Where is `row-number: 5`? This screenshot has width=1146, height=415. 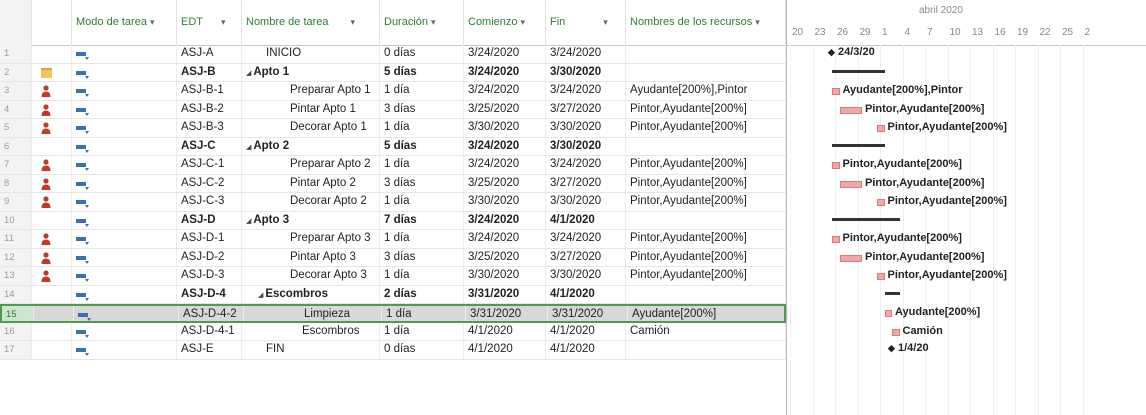
row-number: 5 is located at coordinates (16, 128).